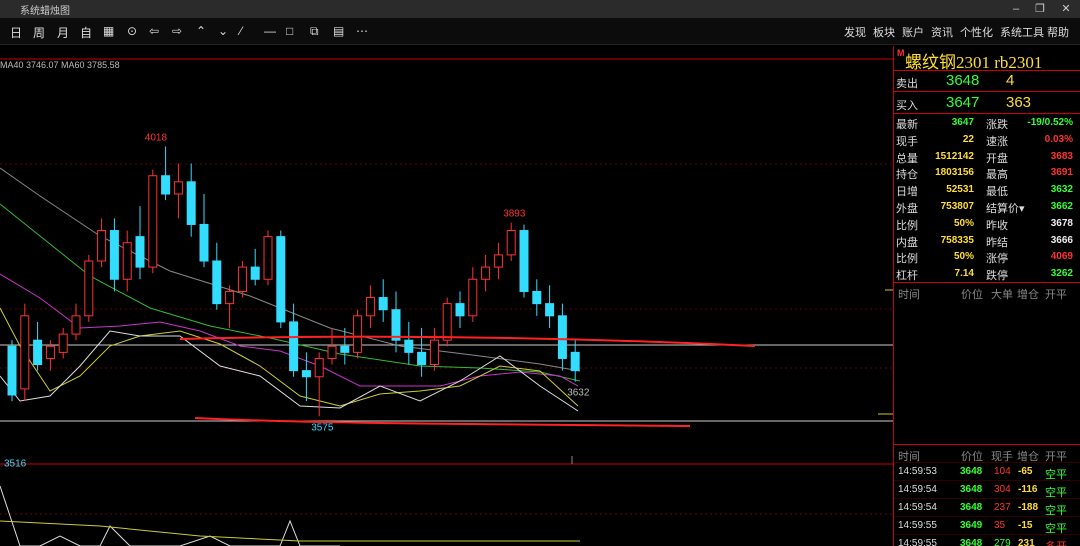  I want to click on volume-line, so click(170, 515).